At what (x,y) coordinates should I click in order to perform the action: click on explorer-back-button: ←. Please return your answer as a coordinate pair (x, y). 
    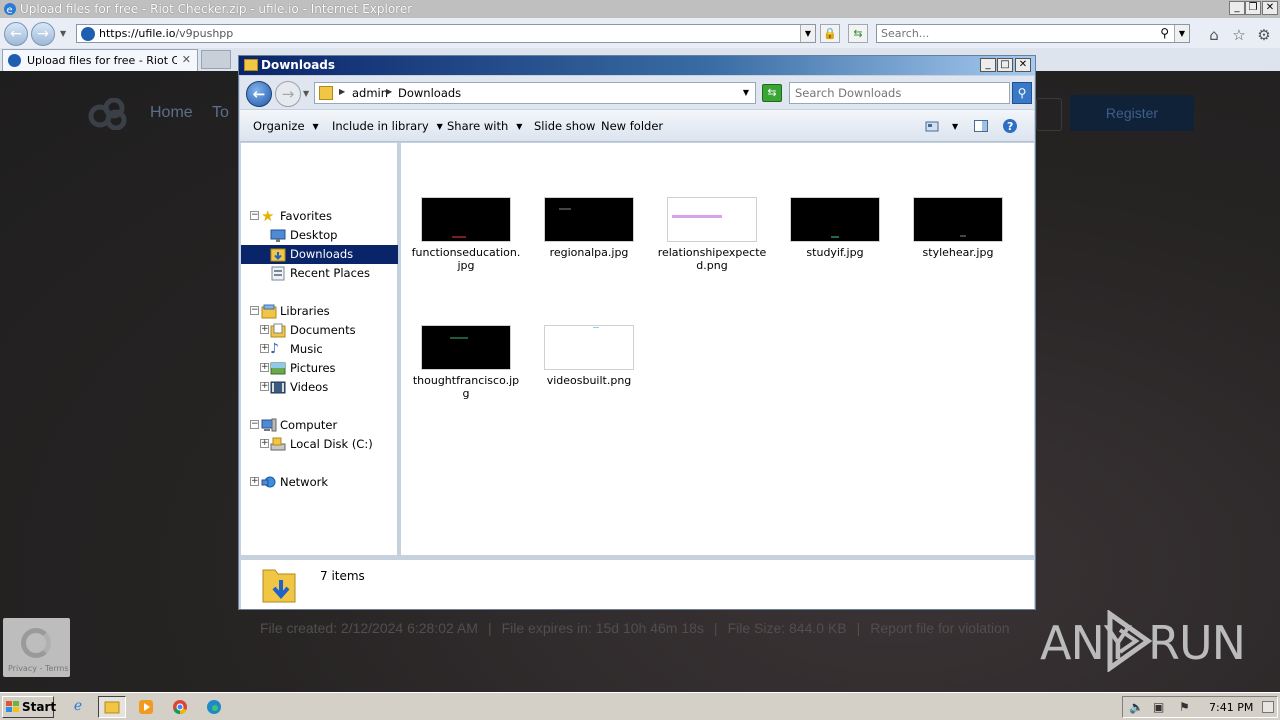
    Looking at the image, I should click on (259, 94).